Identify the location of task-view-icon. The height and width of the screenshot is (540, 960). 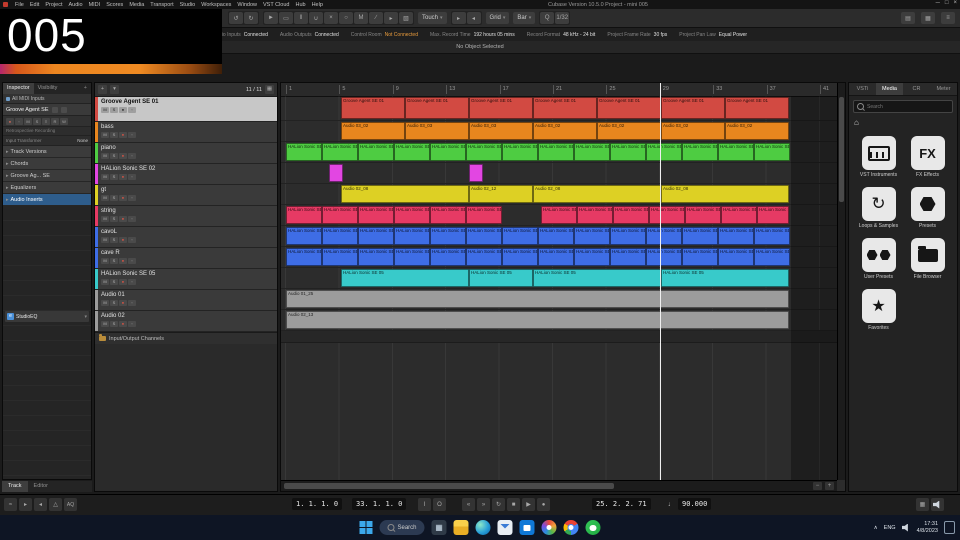
(439, 527).